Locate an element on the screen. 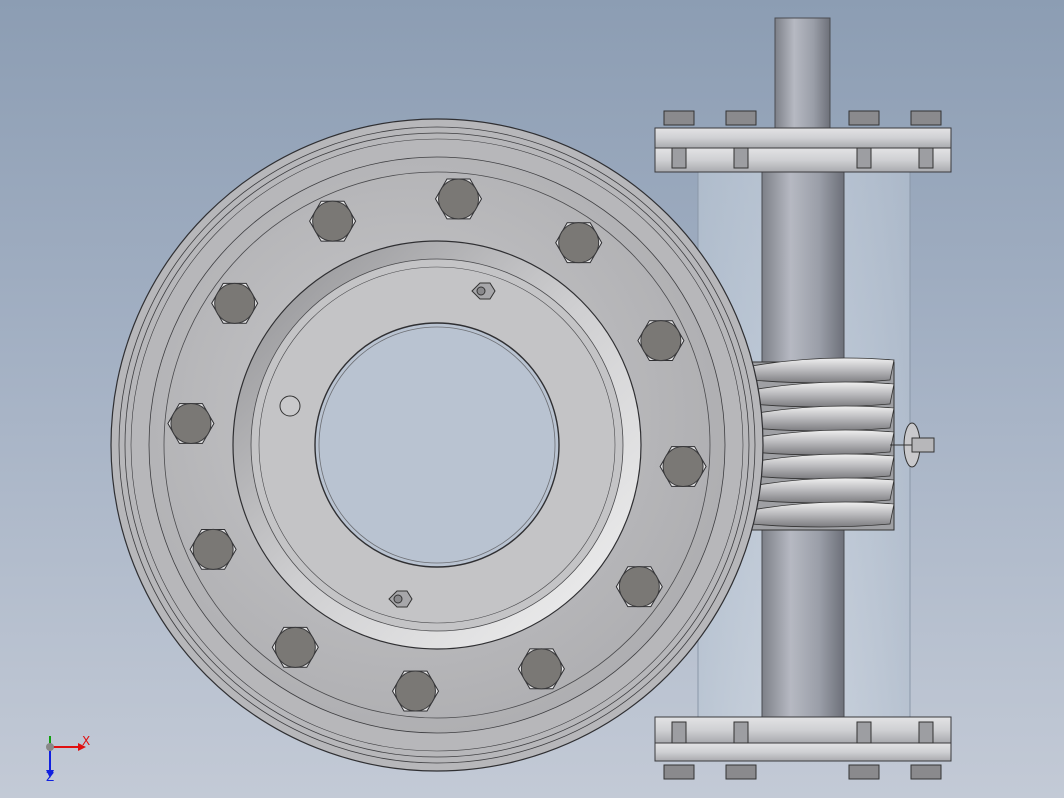  worm-screw is located at coordinates (822, 444).